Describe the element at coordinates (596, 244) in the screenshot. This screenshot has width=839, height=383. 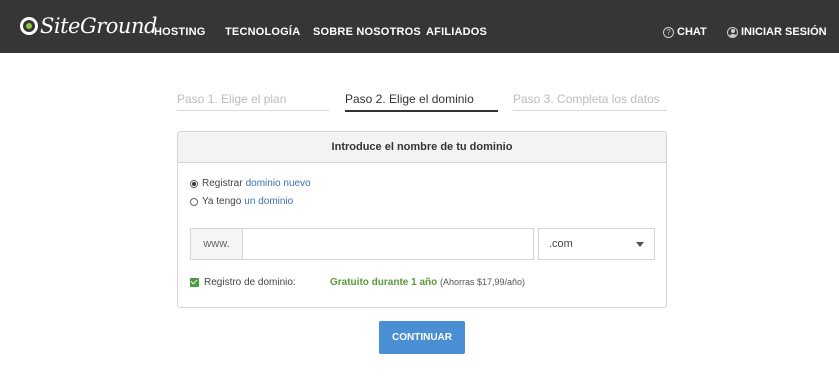
I see `tld-select: .com` at that location.